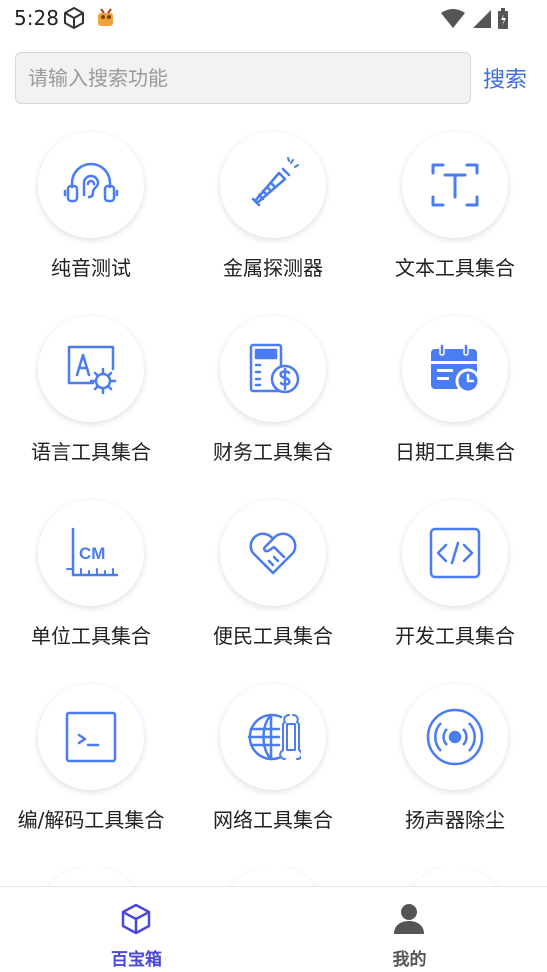 The image size is (547, 972). What do you see at coordinates (91, 774) in the screenshot?
I see `tool-tile-codec-tools: 编/解码工具集合` at bounding box center [91, 774].